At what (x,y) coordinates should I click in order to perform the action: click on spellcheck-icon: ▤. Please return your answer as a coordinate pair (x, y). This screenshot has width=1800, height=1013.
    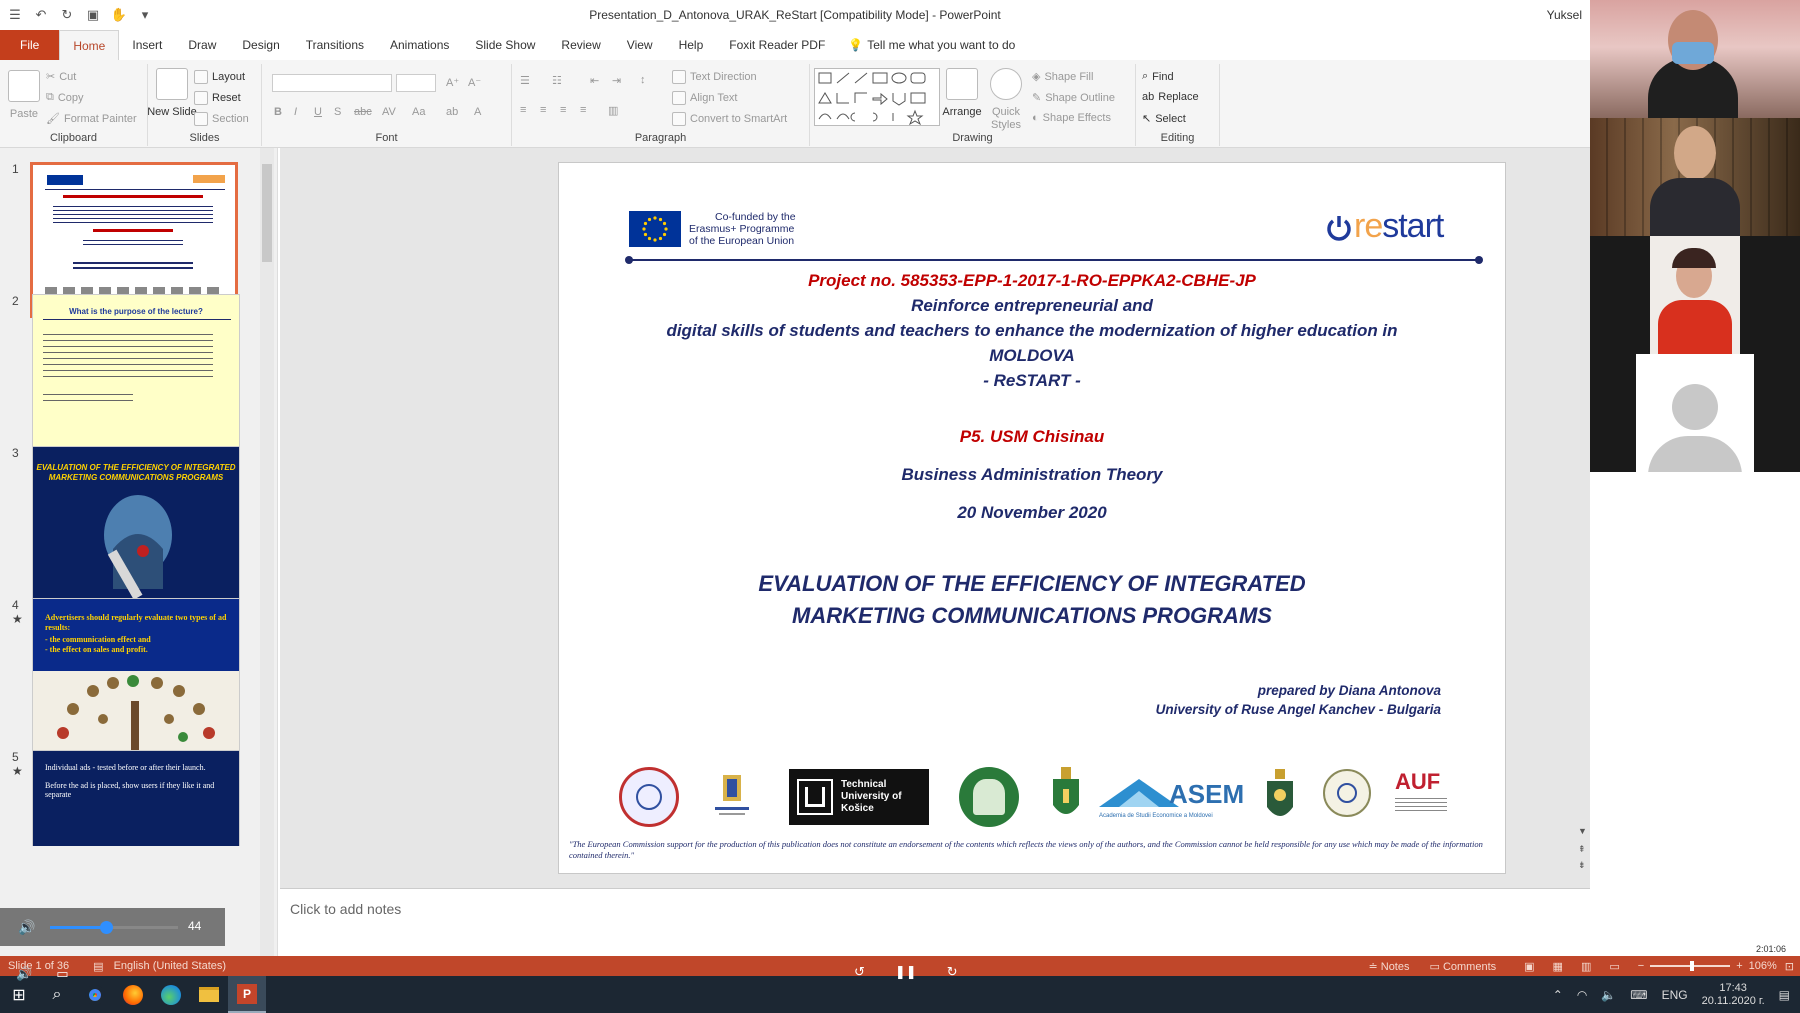
    Looking at the image, I should click on (98, 966).